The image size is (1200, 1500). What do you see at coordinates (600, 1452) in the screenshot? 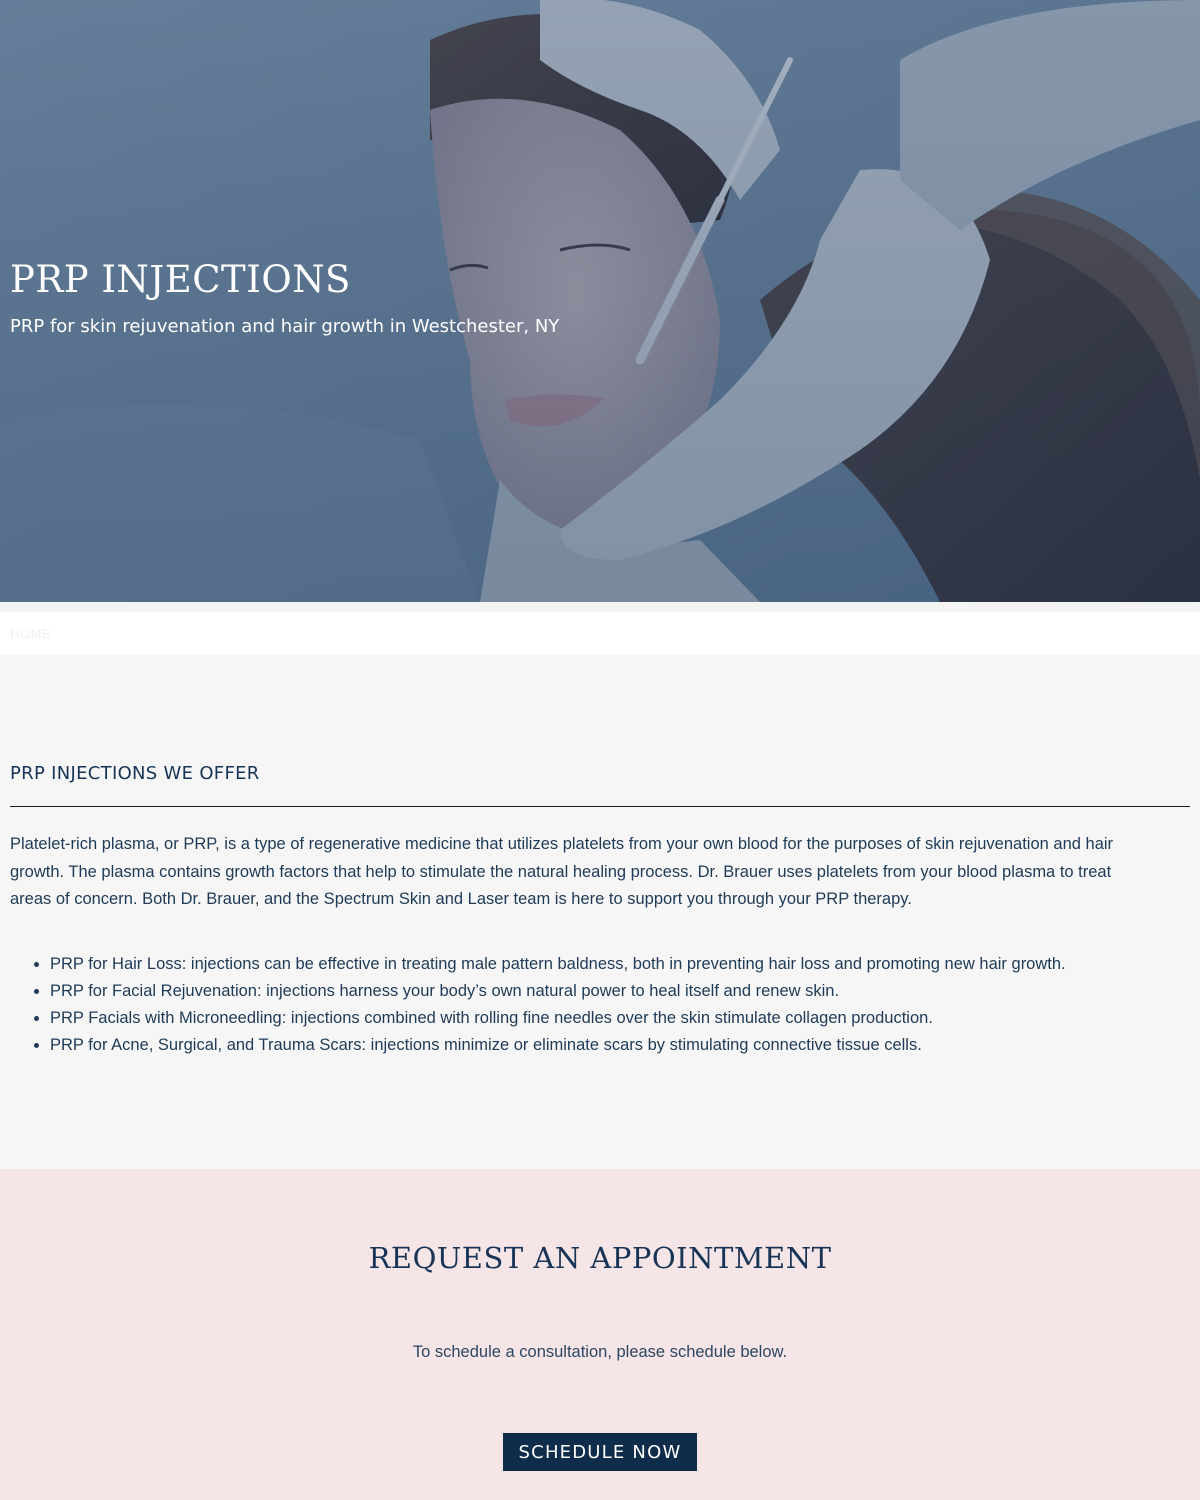
I see `schedule-now-button: SCHEDULE NOW` at bounding box center [600, 1452].